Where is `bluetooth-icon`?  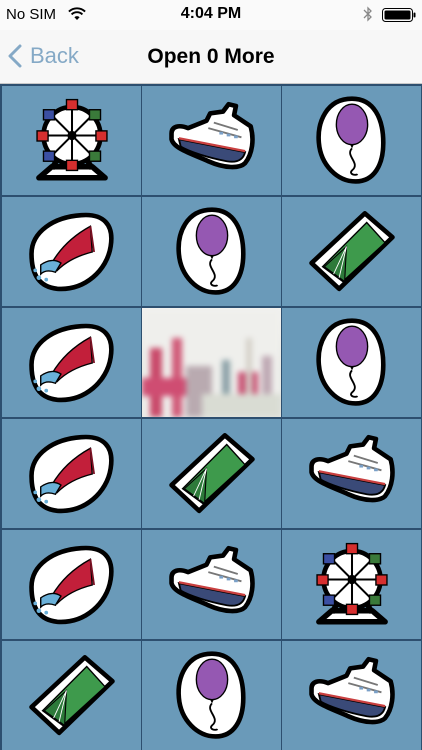
bluetooth-icon is located at coordinates (367, 14).